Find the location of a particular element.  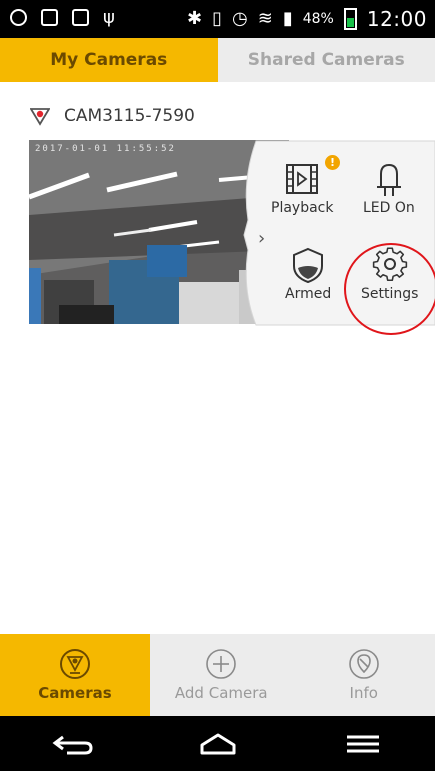

tab-my-cameras: My Cameras is located at coordinates (109, 60).